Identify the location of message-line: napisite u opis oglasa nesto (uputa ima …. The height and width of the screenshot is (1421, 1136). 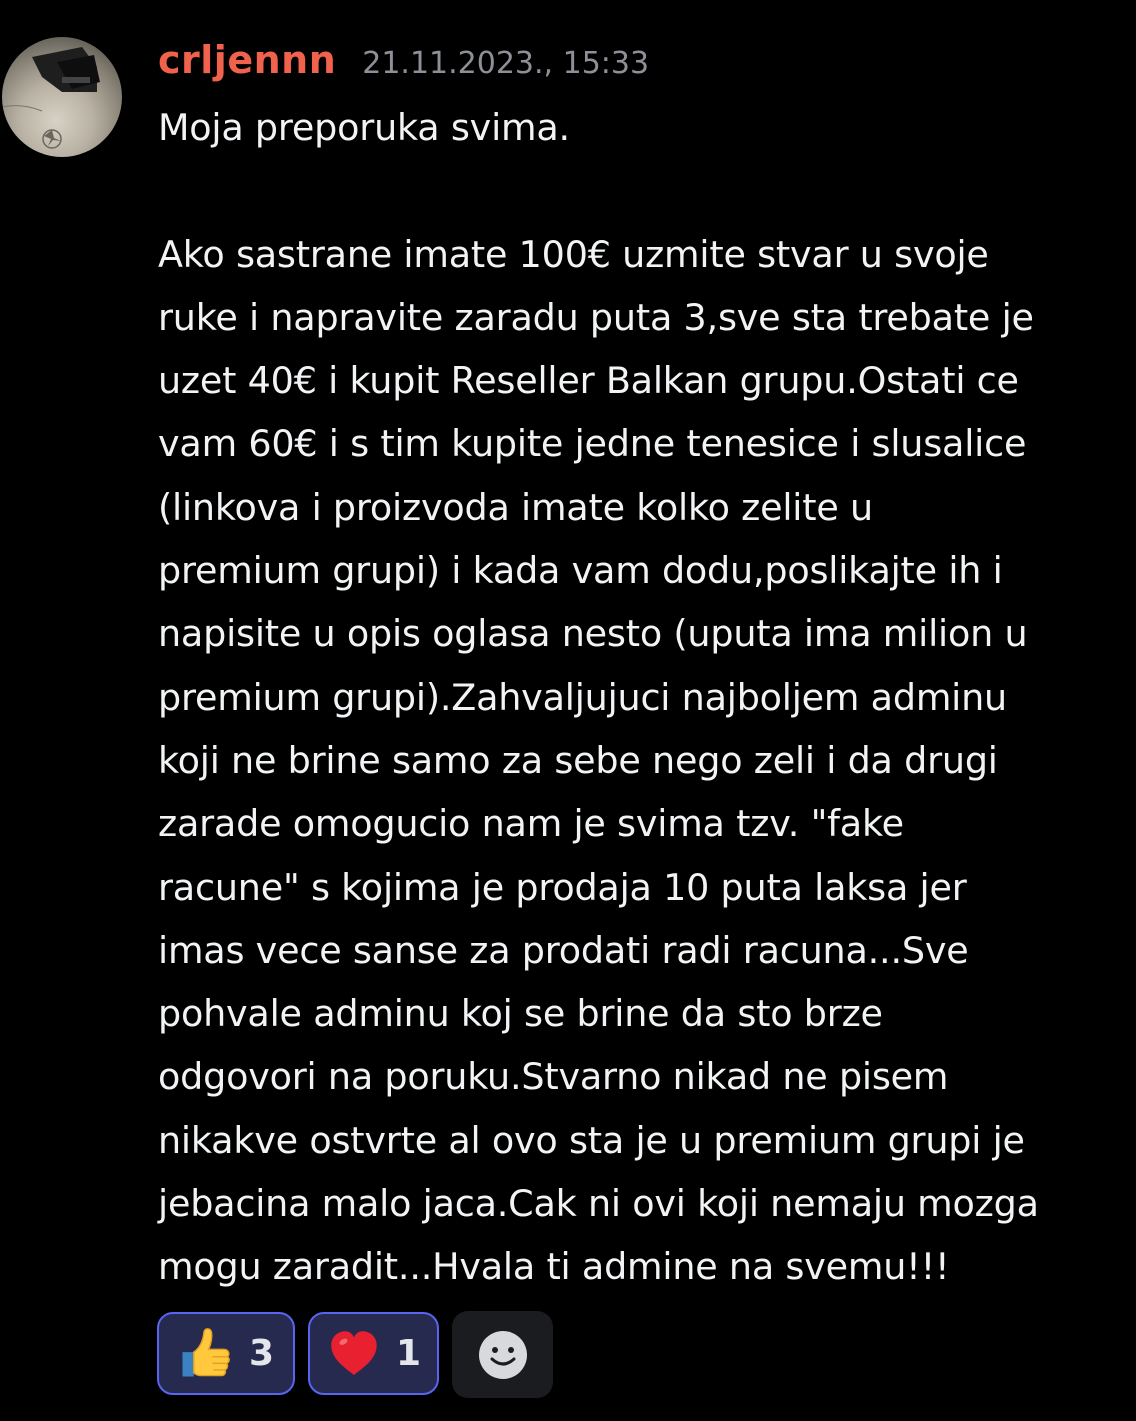
(593, 634).